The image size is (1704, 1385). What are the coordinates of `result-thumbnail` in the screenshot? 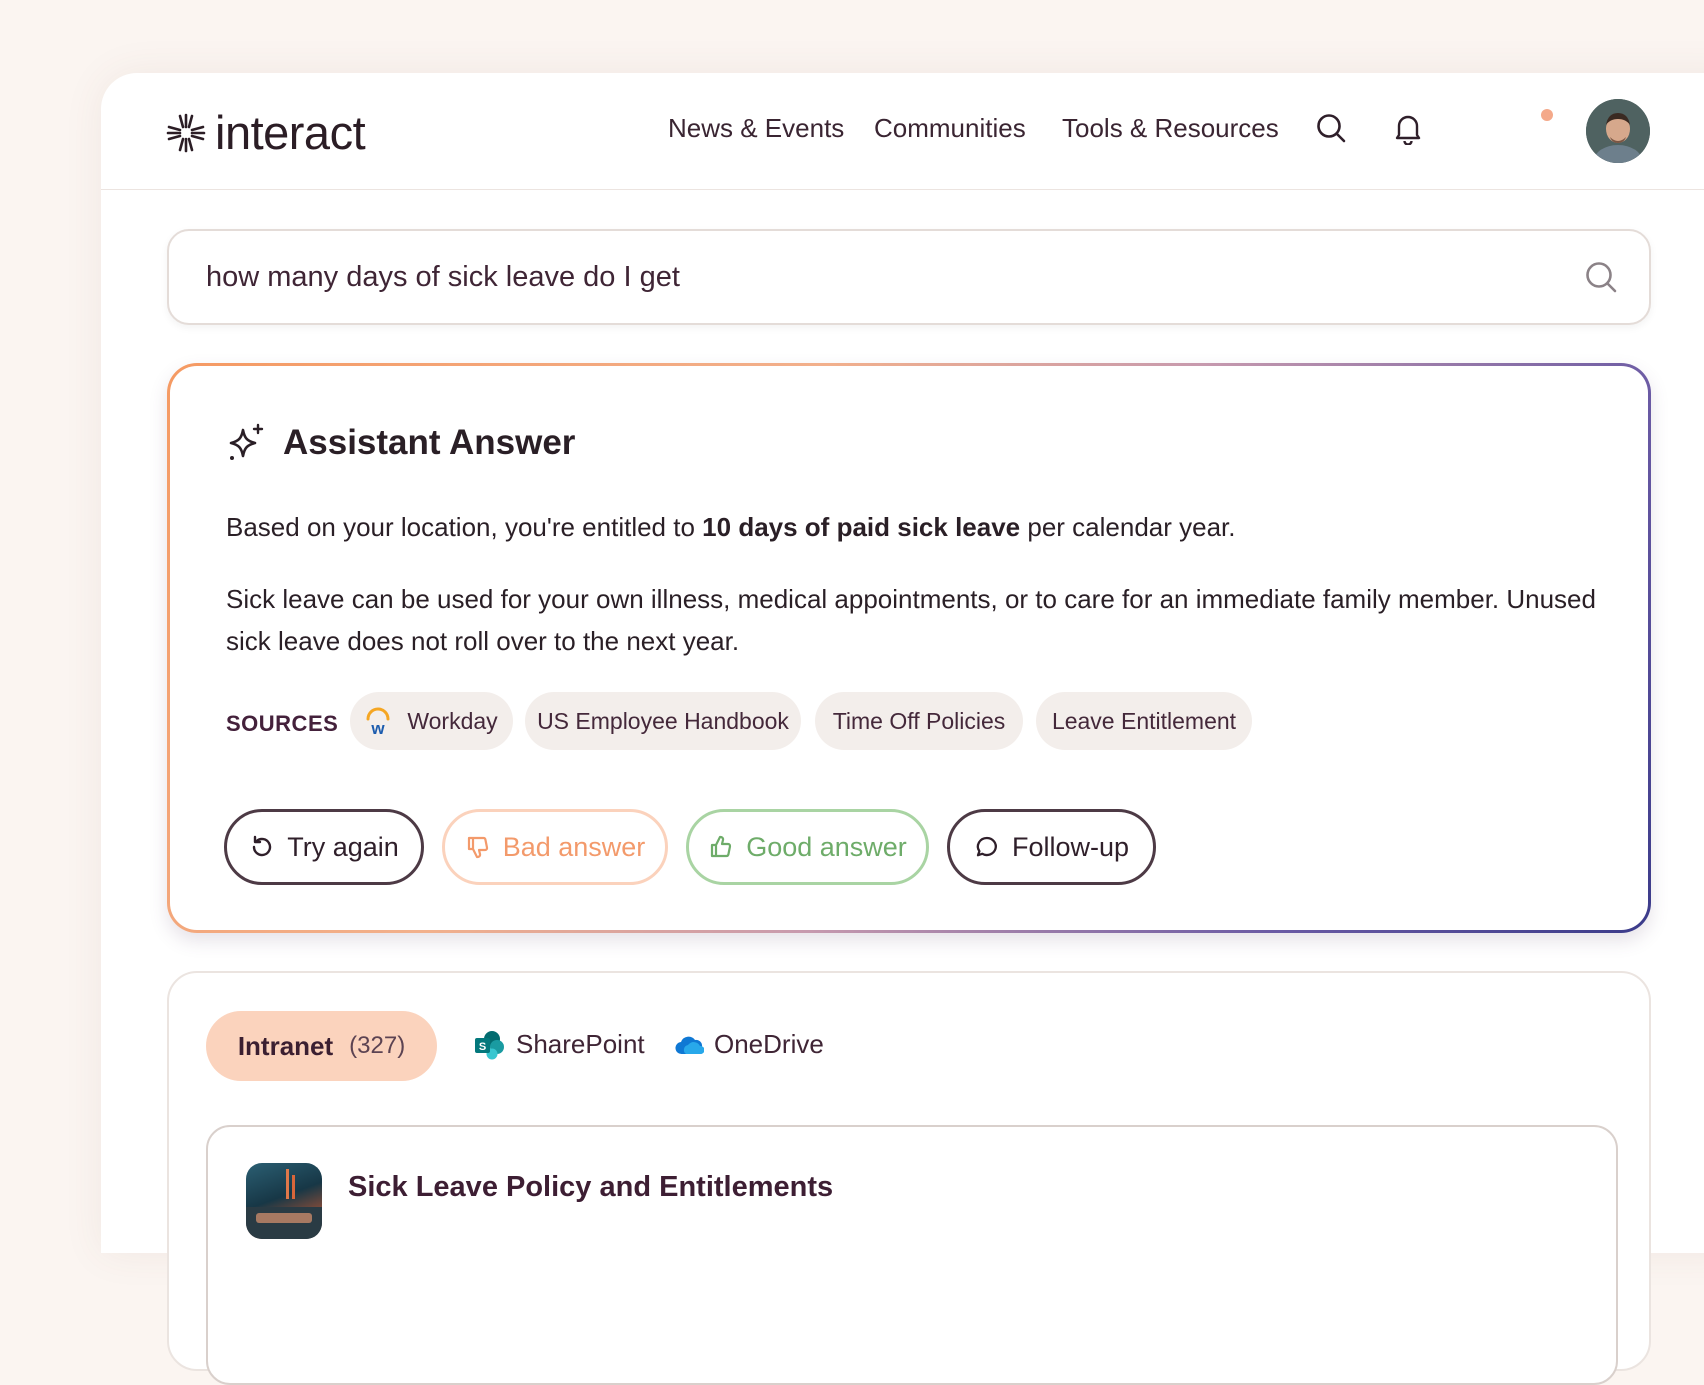 It's located at (284, 1201).